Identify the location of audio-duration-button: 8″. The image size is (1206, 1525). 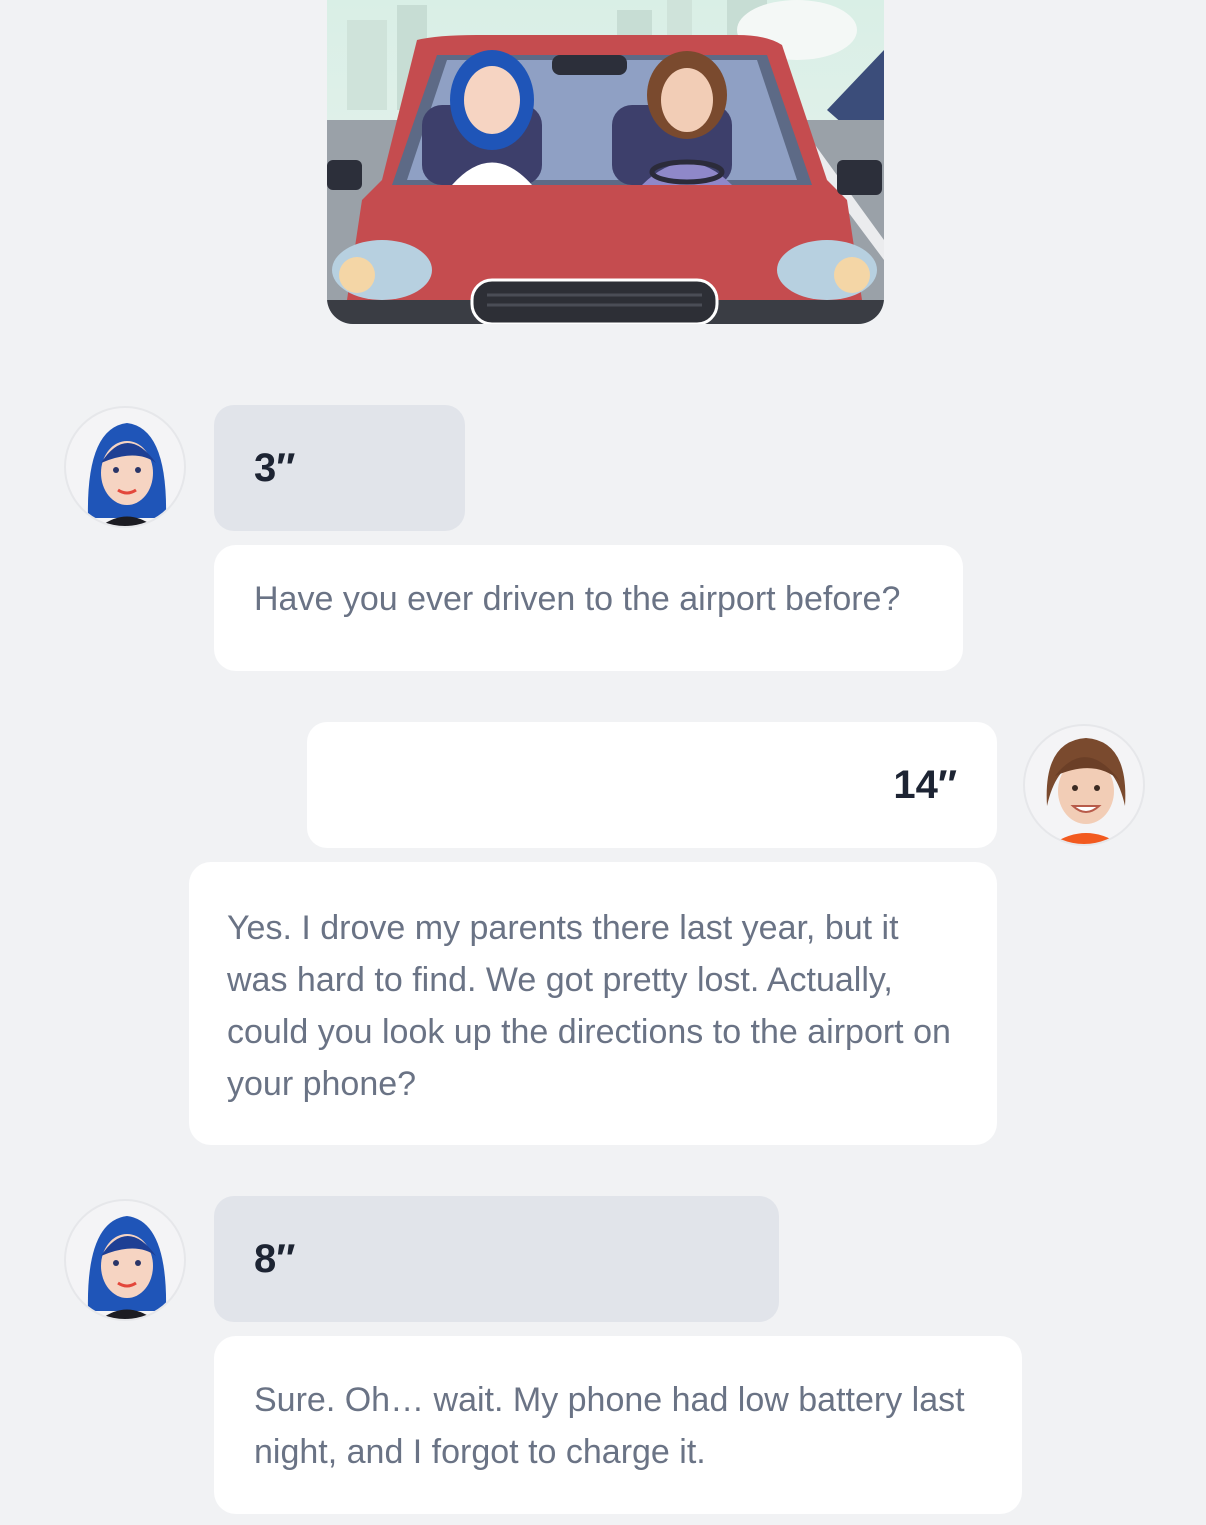
(496, 1259).